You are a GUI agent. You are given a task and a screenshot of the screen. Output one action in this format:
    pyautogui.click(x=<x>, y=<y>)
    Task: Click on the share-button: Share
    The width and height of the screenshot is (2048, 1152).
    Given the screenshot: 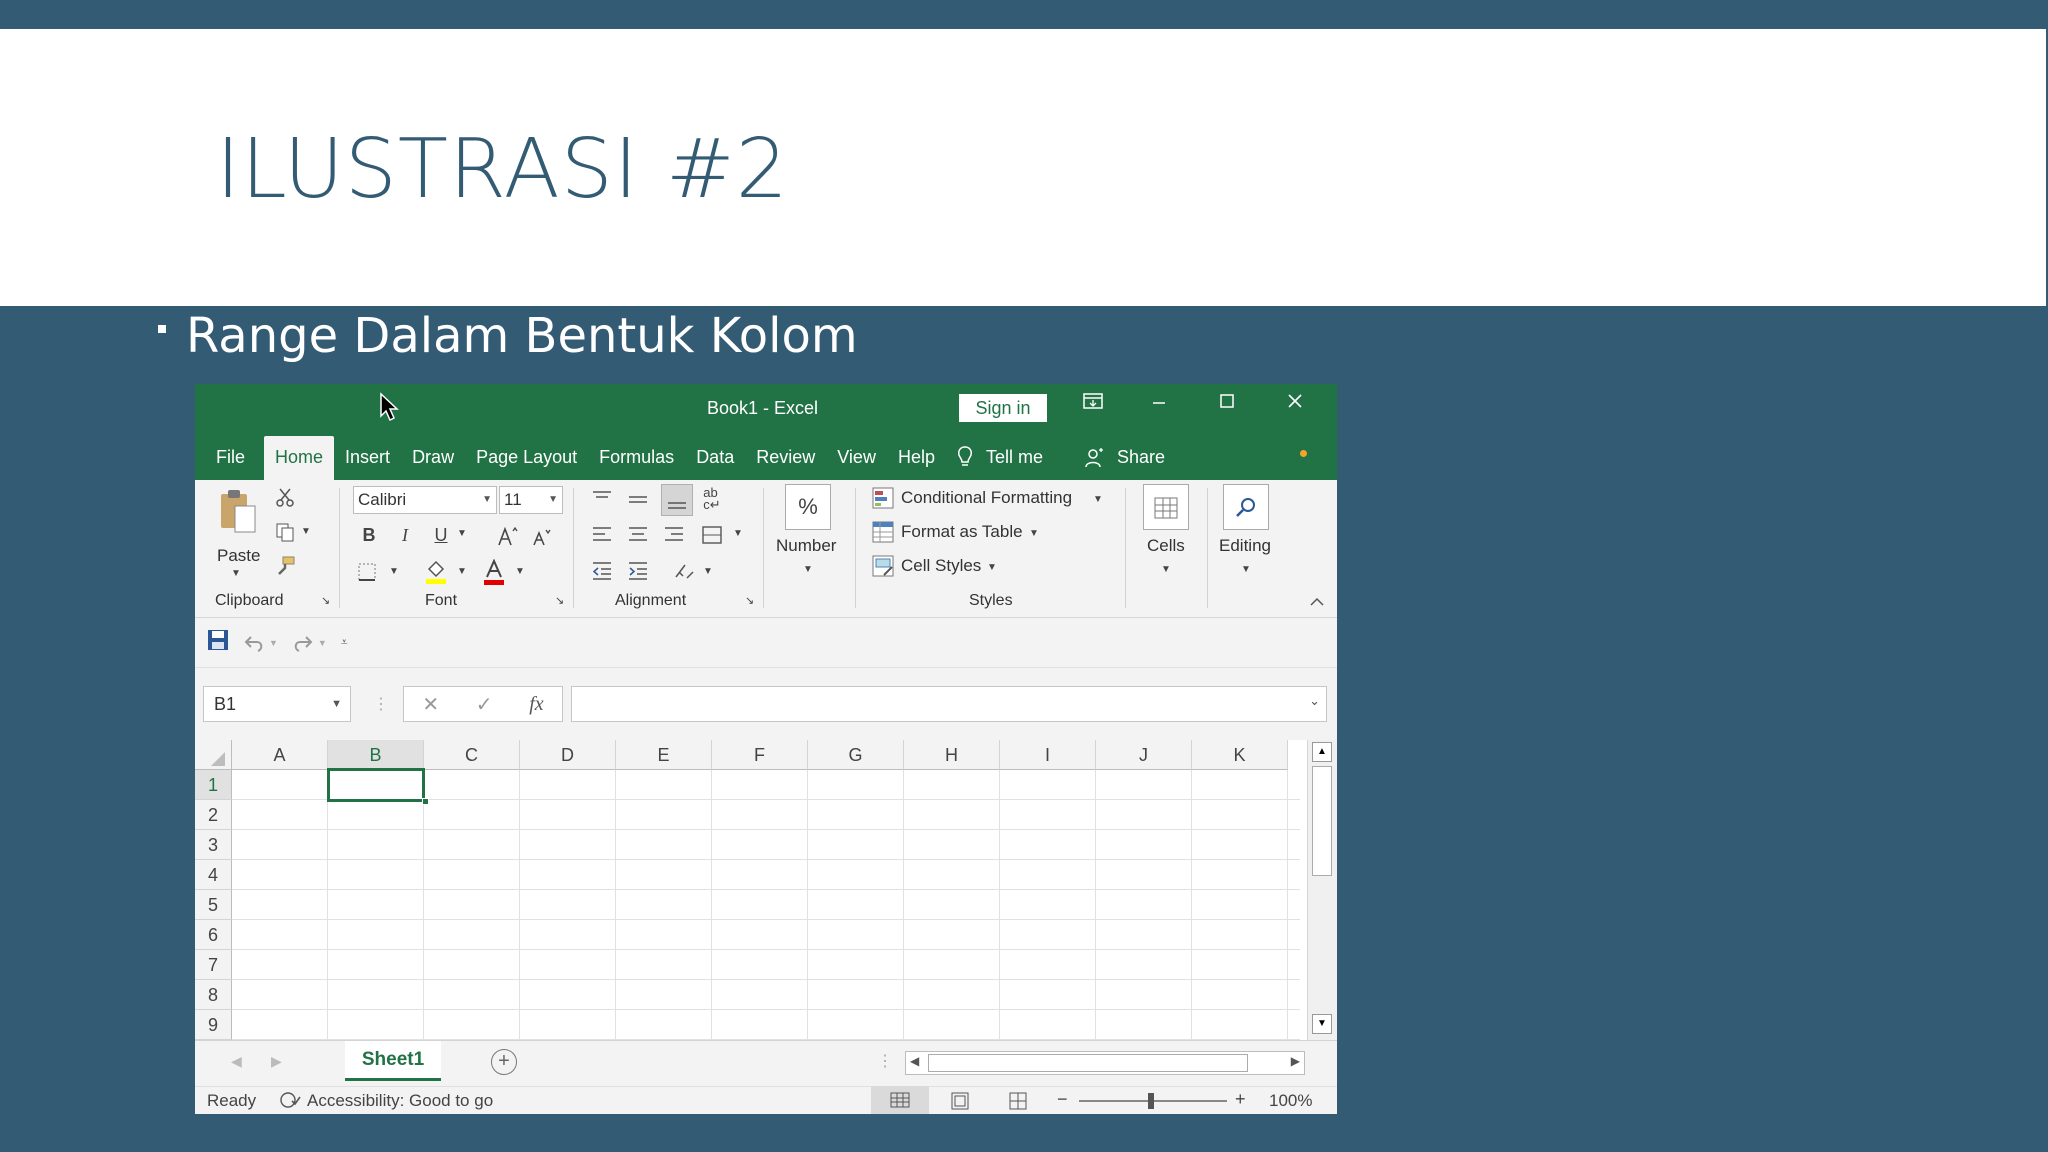 What is the action you would take?
    pyautogui.click(x=1141, y=458)
    